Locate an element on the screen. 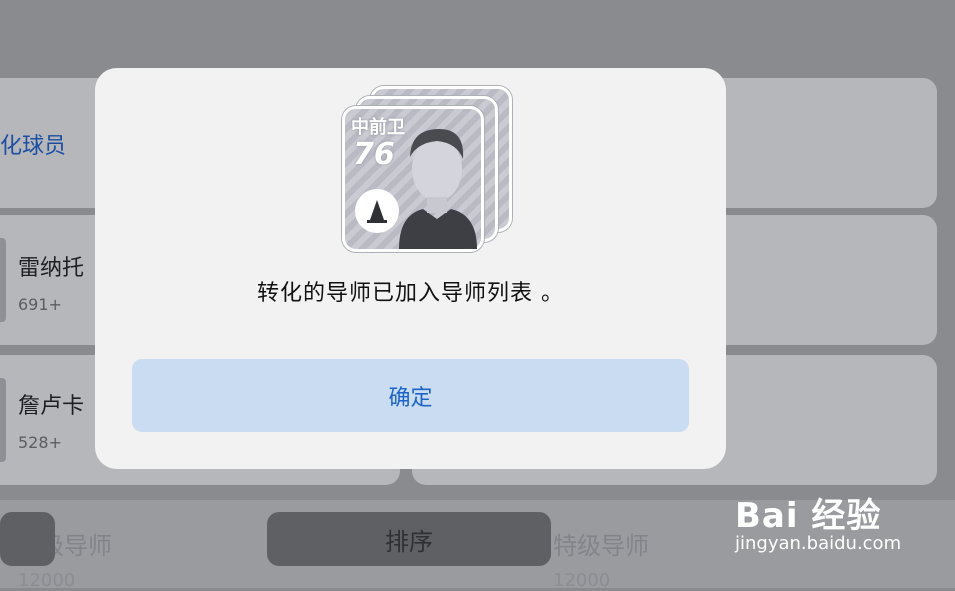 Image resolution: width=955 pixels, height=591 pixels. tier-label-right: 特级导师 is located at coordinates (601, 546).